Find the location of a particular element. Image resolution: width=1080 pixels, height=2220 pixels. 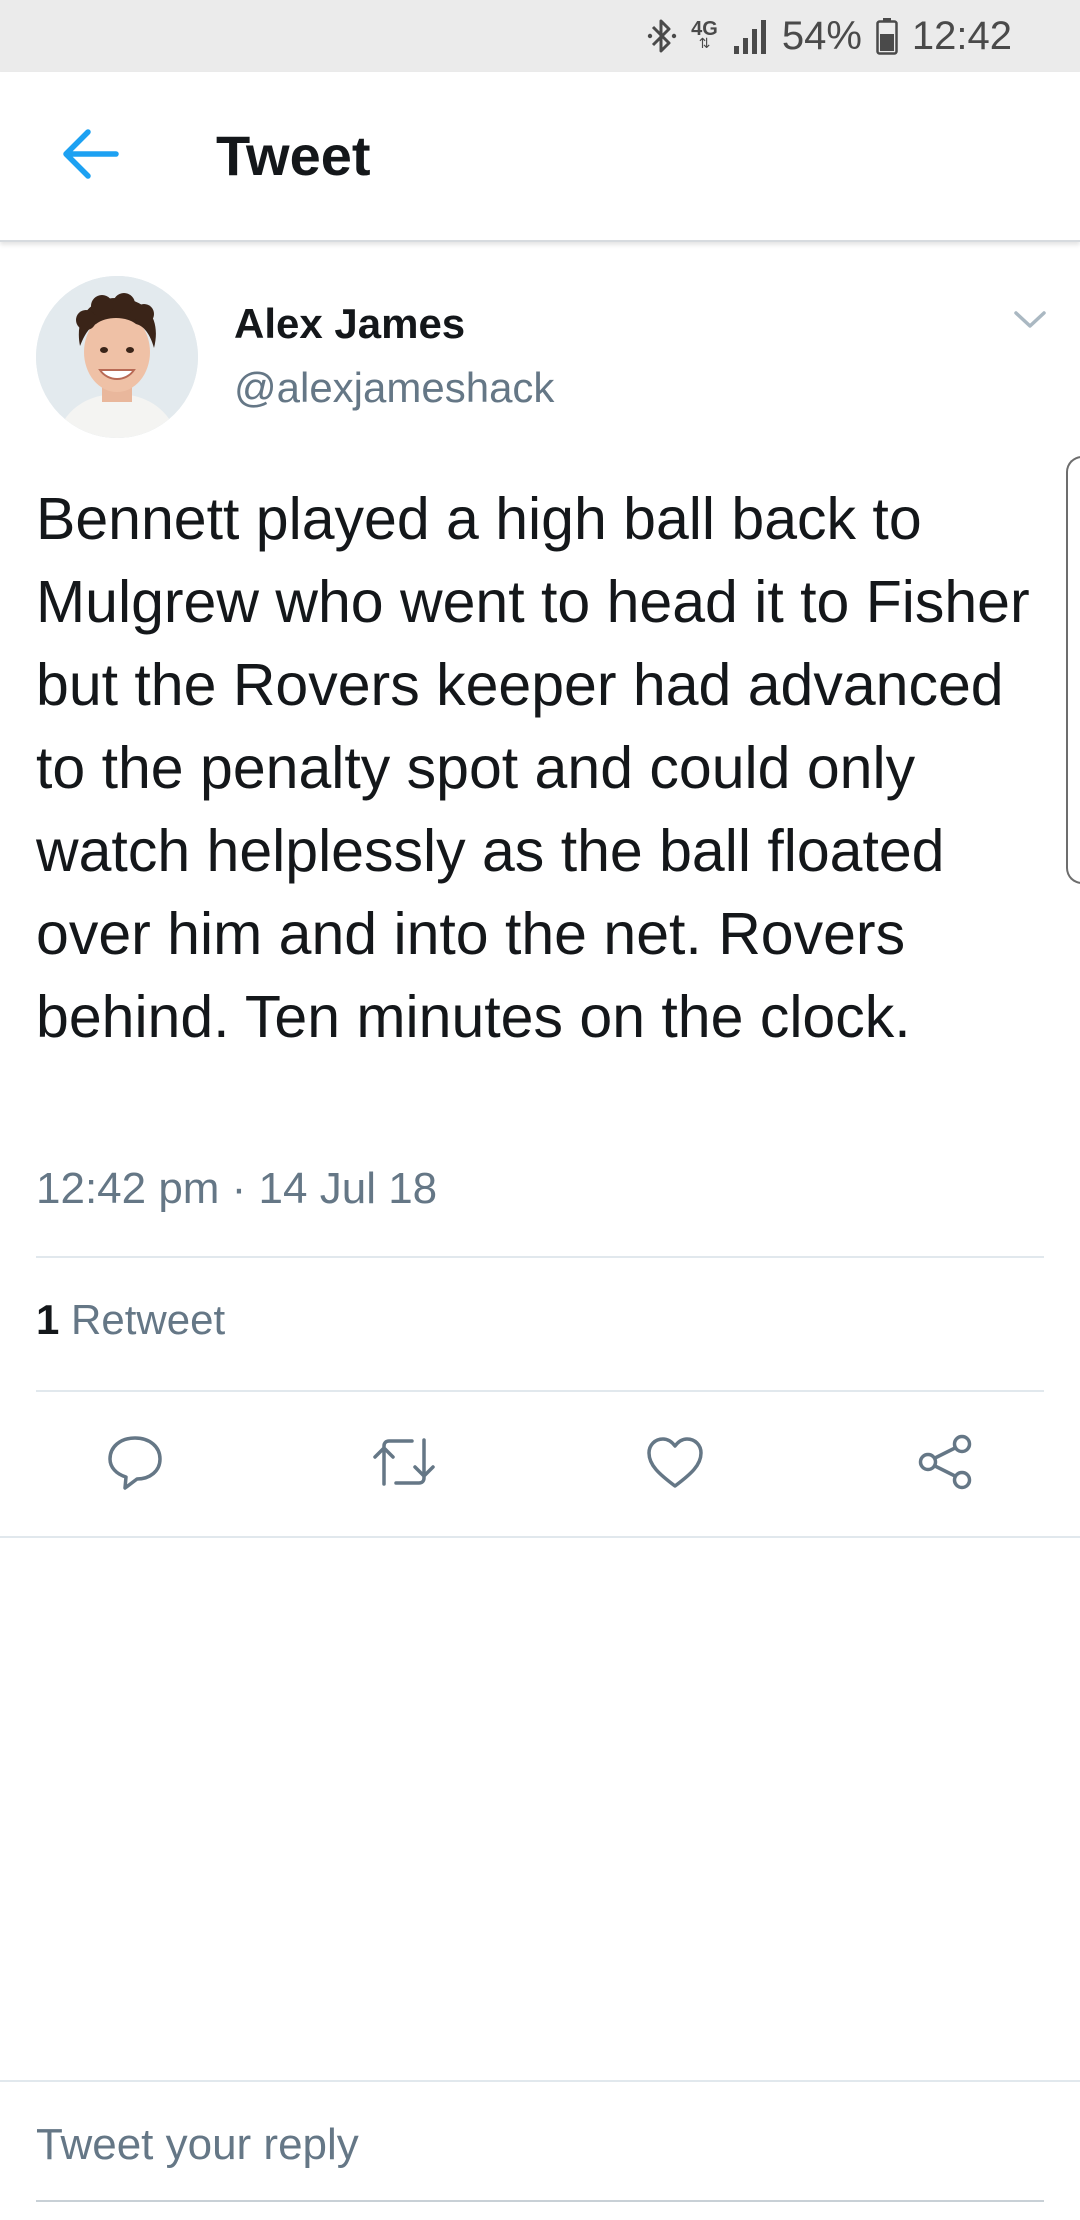

retweet-button is located at coordinates (404, 1464).